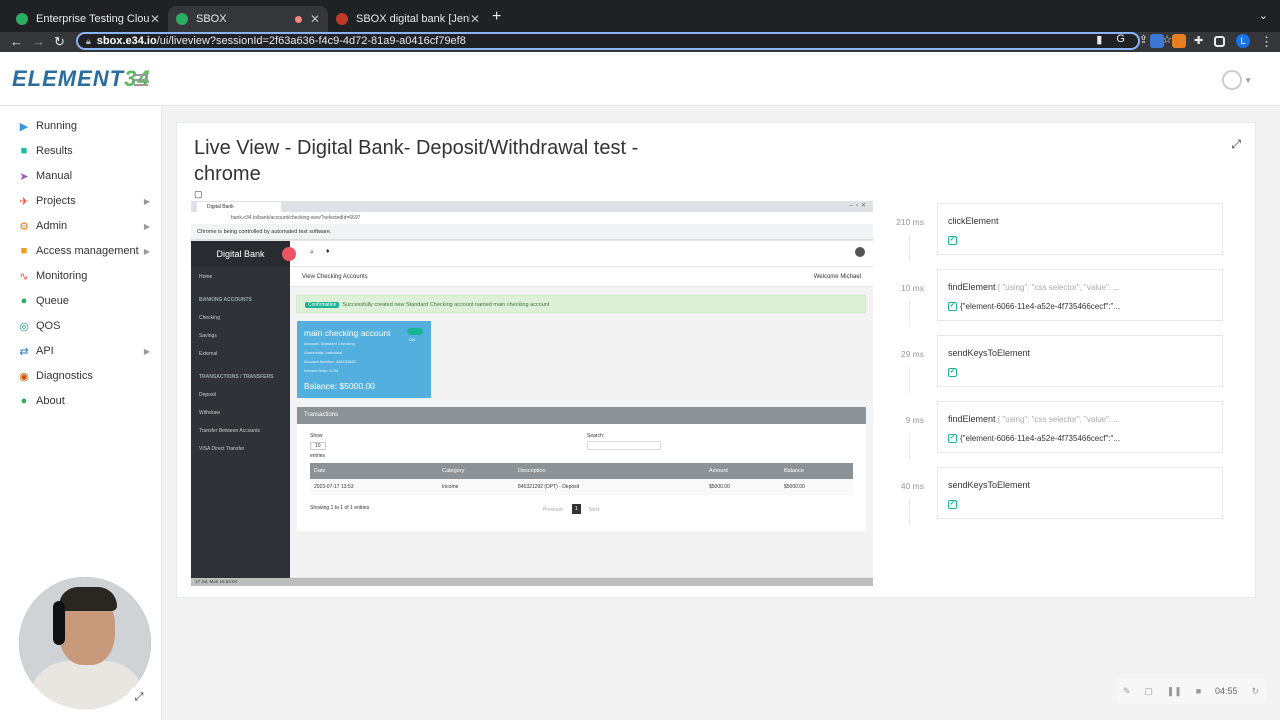 This screenshot has width=1280, height=720. What do you see at coordinates (24, 326) in the screenshot?
I see `dashboard-icon: ◎` at bounding box center [24, 326].